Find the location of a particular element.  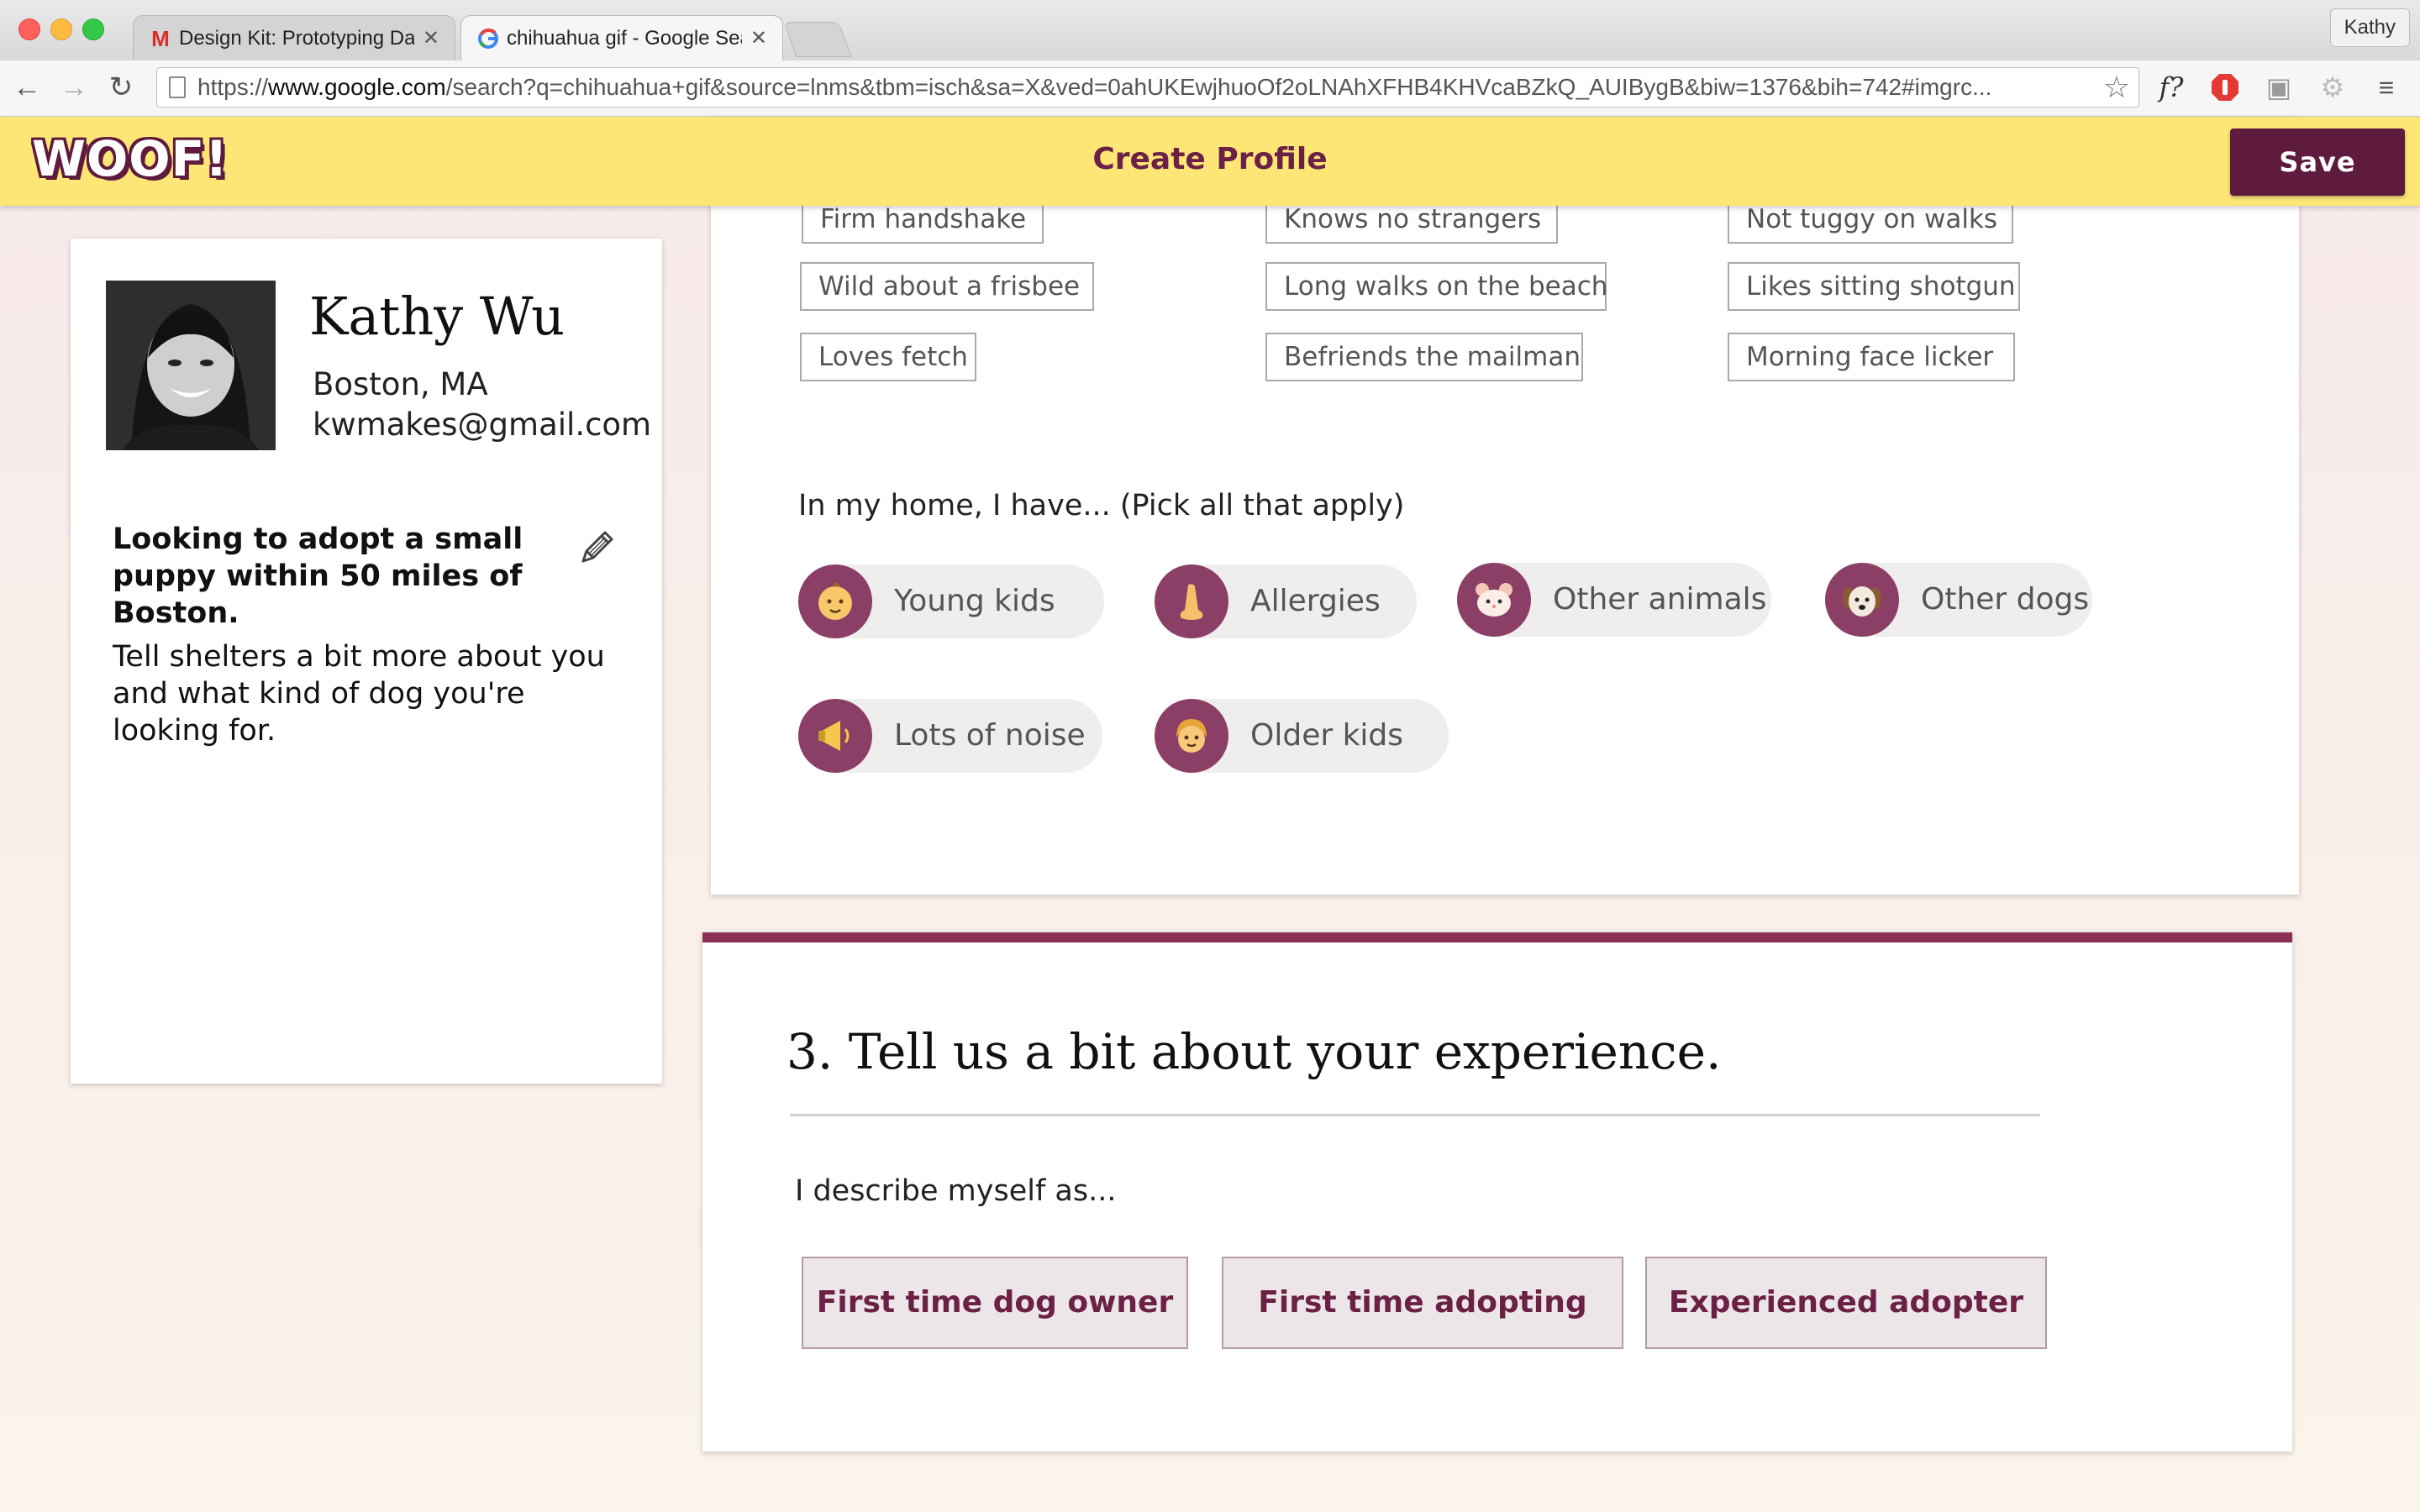

home-option-other-dogs: Other dogs is located at coordinates (1959, 600).